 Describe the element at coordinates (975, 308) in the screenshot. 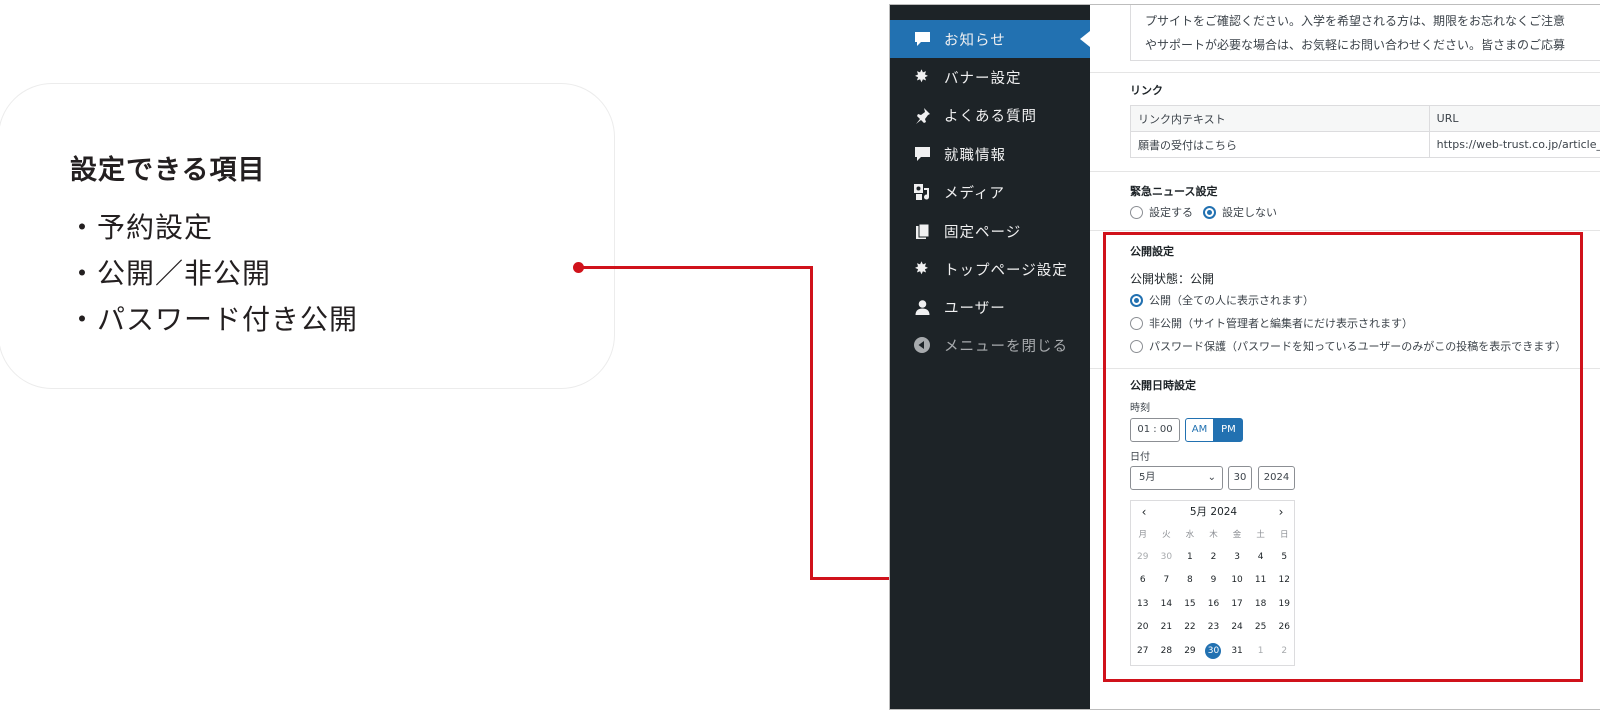

I see `sidebar-item-label: ユーザー` at that location.